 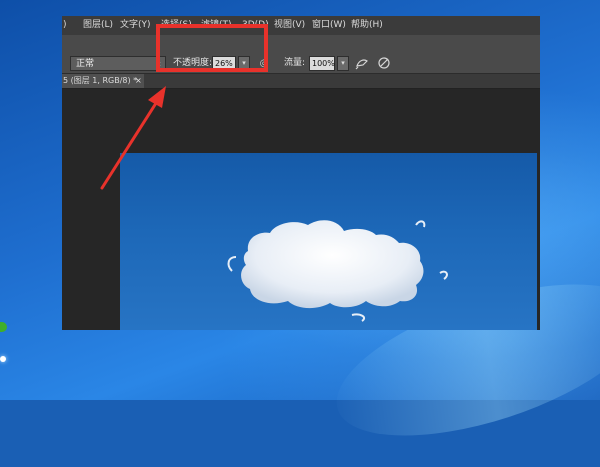 I want to click on document-tab-title: 5 (图层 1, RGB/8) *, so click(x=100, y=80).